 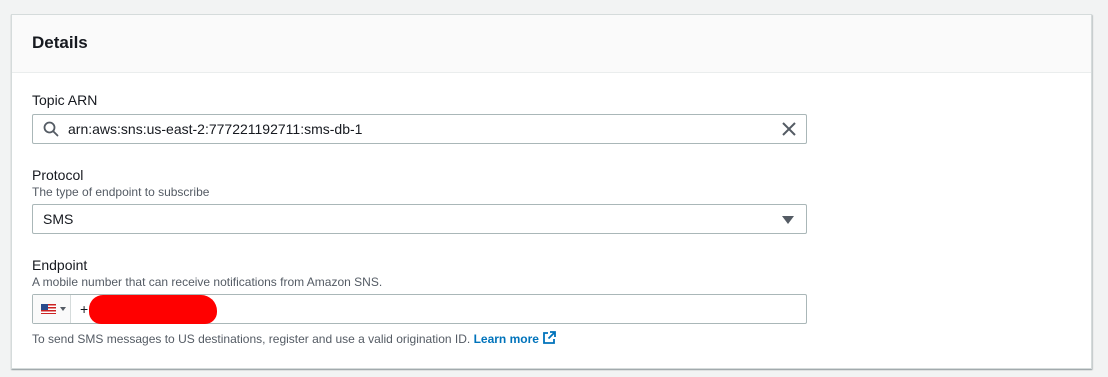 I want to click on endpoint-label: Endpoint, so click(x=60, y=265).